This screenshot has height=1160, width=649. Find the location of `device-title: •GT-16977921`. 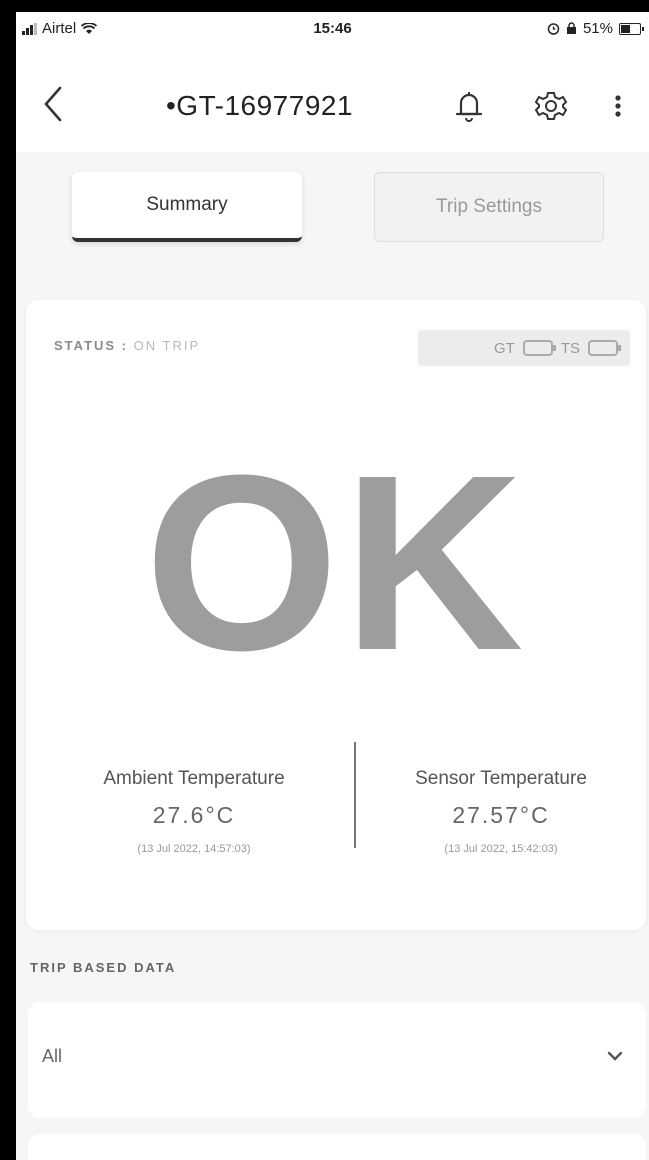

device-title: •GT-16977921 is located at coordinates (260, 105).